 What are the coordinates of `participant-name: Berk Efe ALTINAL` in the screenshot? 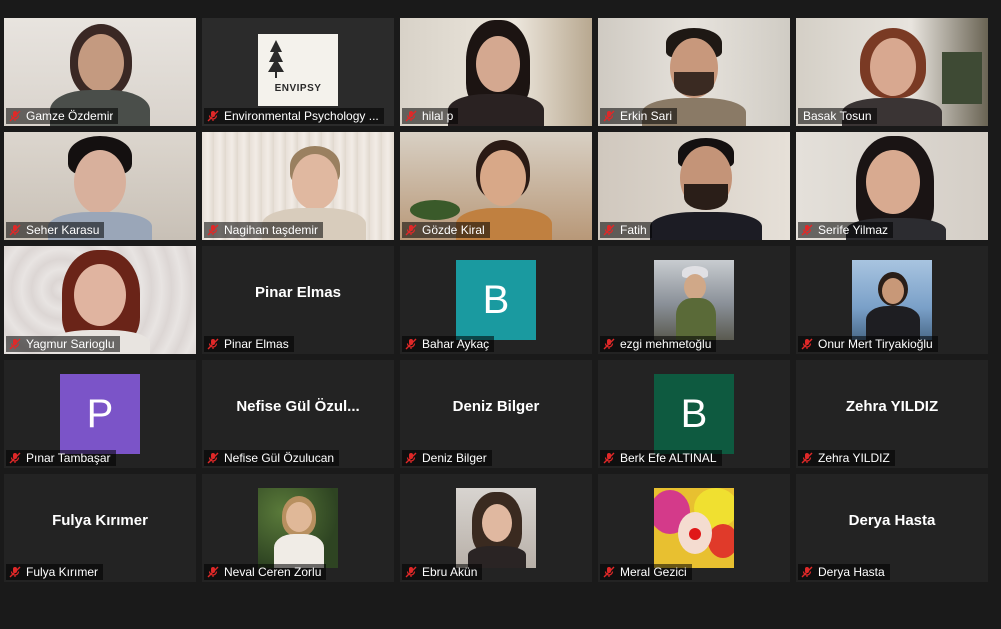 It's located at (668, 458).